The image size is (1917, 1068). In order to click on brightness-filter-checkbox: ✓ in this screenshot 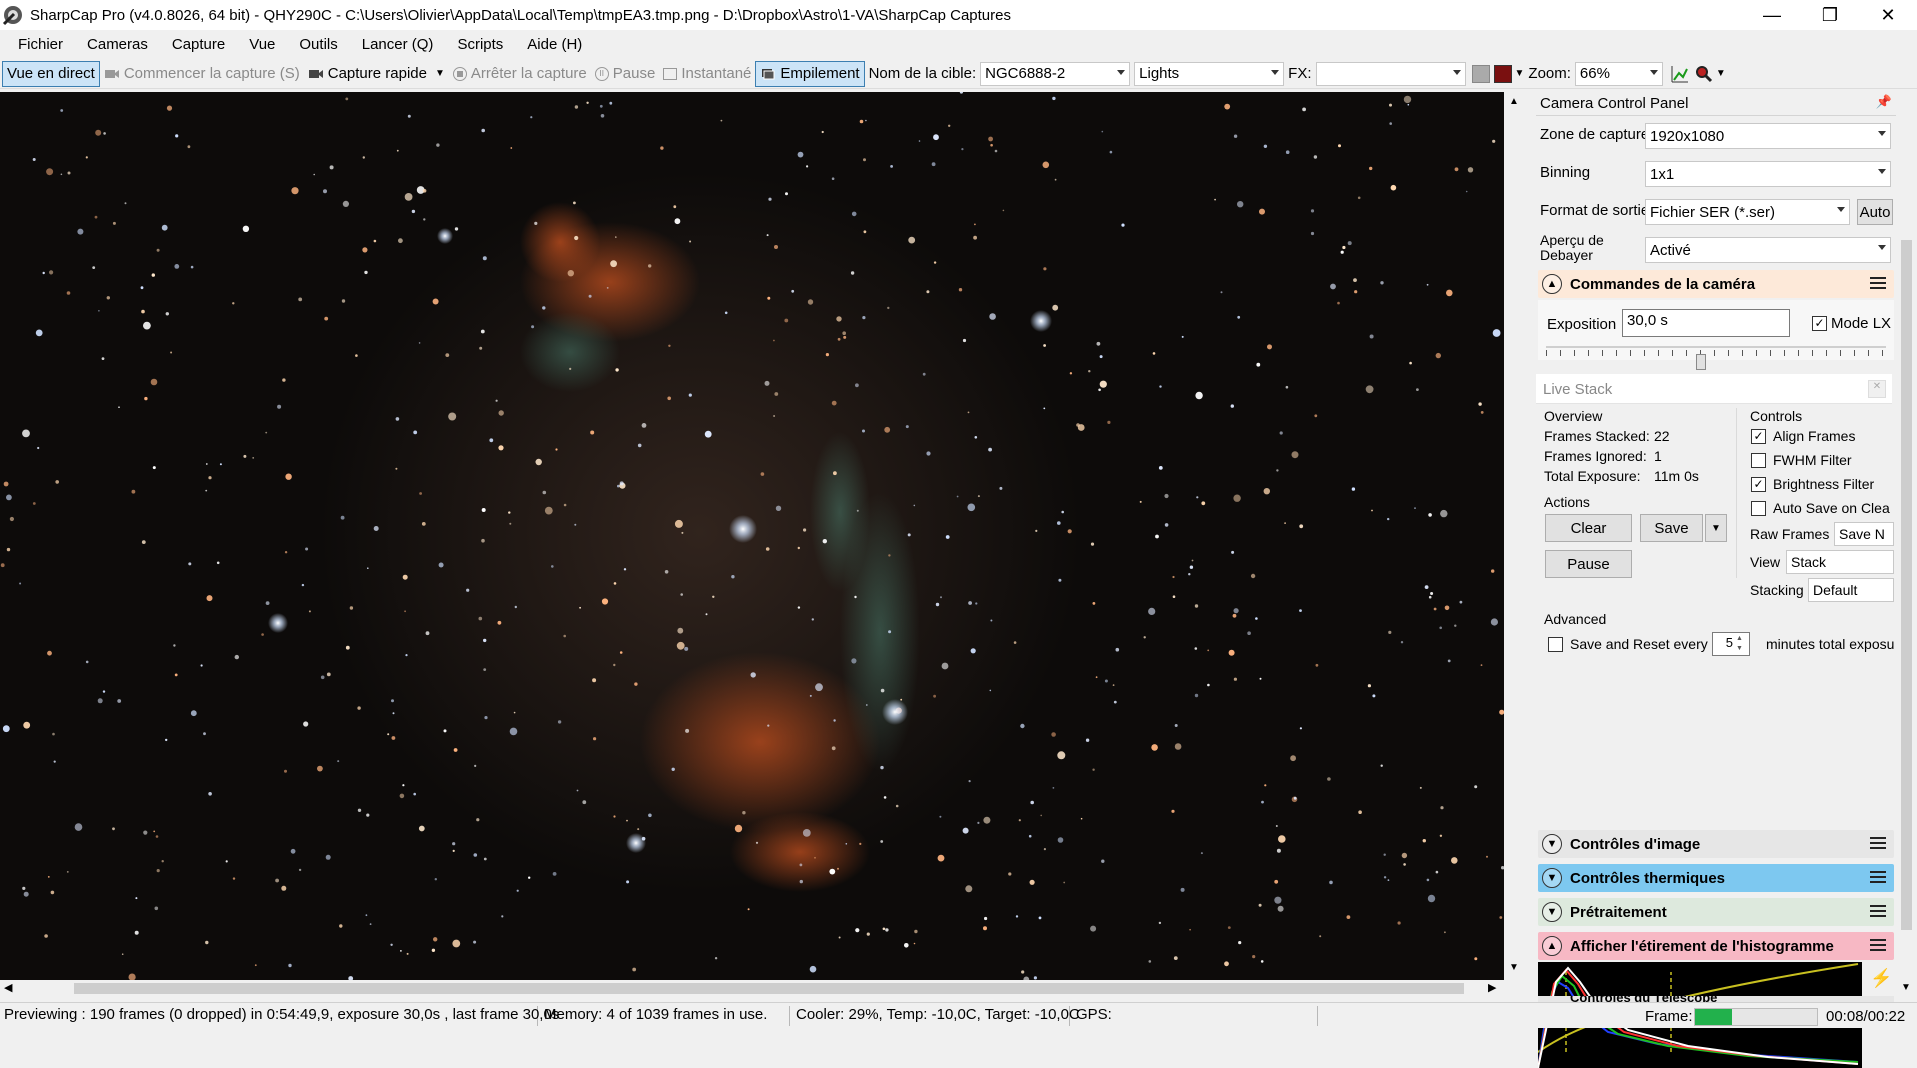, I will do `click(1758, 484)`.